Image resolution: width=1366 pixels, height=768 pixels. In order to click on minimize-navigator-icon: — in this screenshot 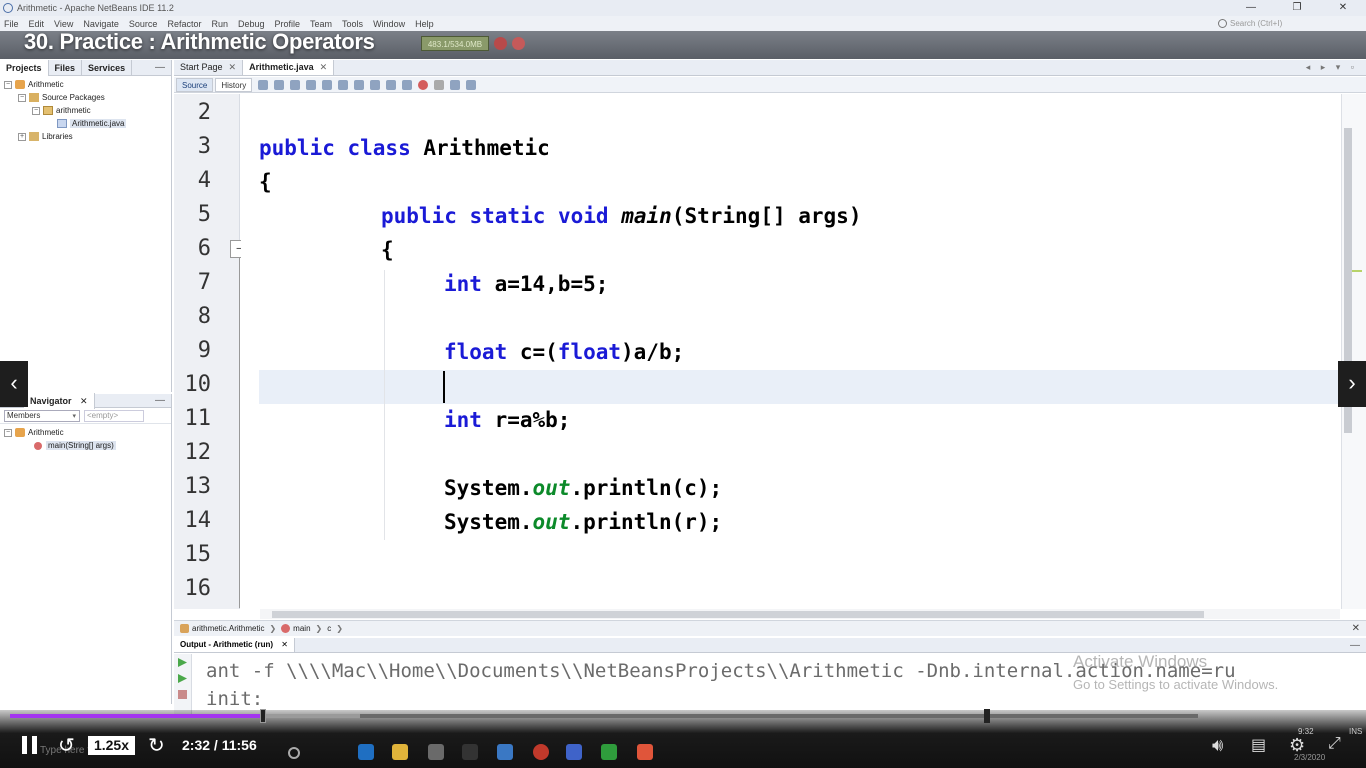, I will do `click(160, 400)`.